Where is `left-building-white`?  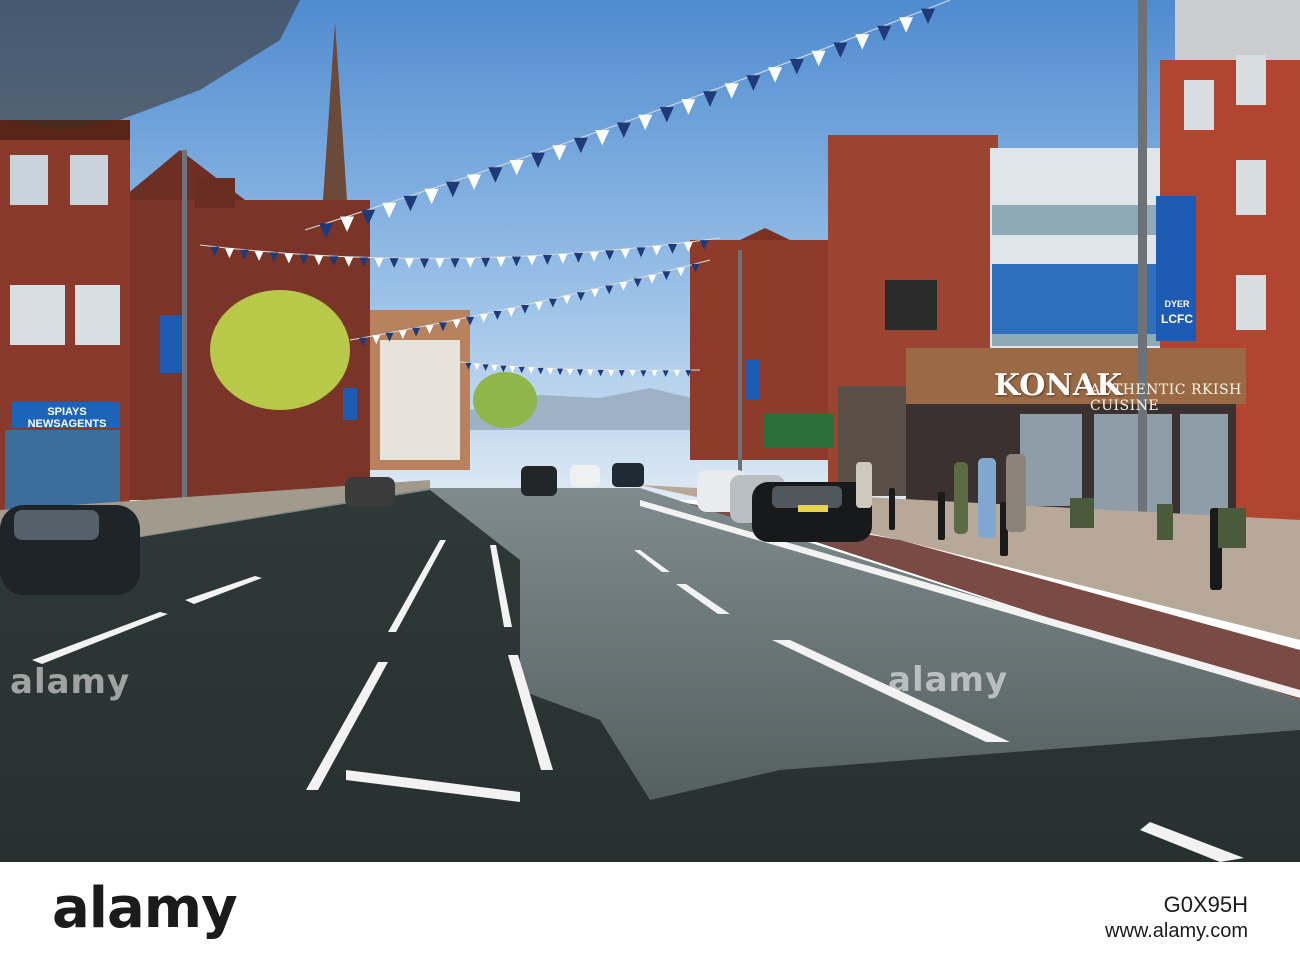 left-building-white is located at coordinates (420, 400).